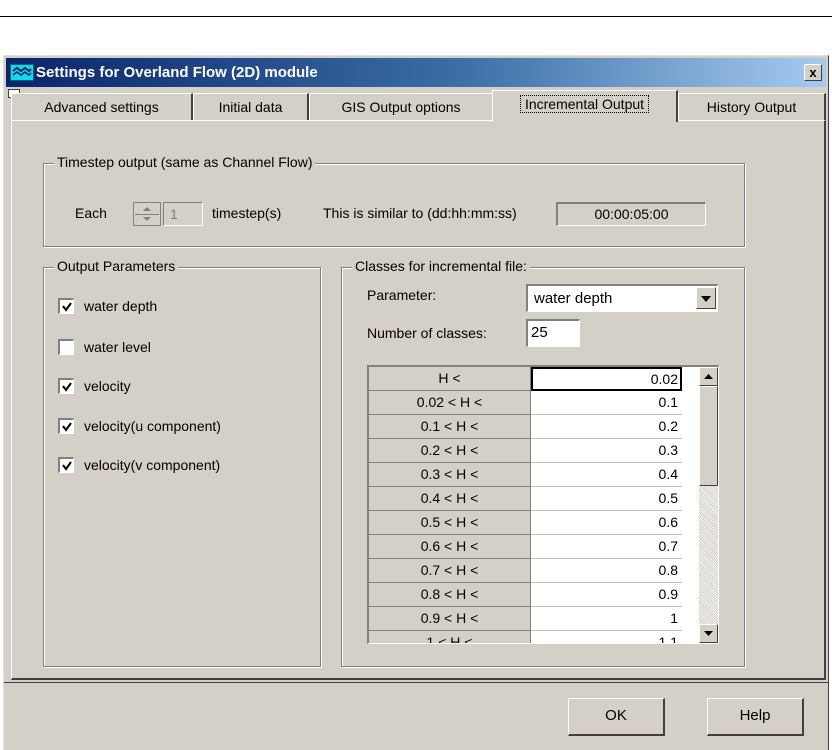 This screenshot has width=832, height=750. Describe the element at coordinates (22, 72) in the screenshot. I see `app-icon` at that location.